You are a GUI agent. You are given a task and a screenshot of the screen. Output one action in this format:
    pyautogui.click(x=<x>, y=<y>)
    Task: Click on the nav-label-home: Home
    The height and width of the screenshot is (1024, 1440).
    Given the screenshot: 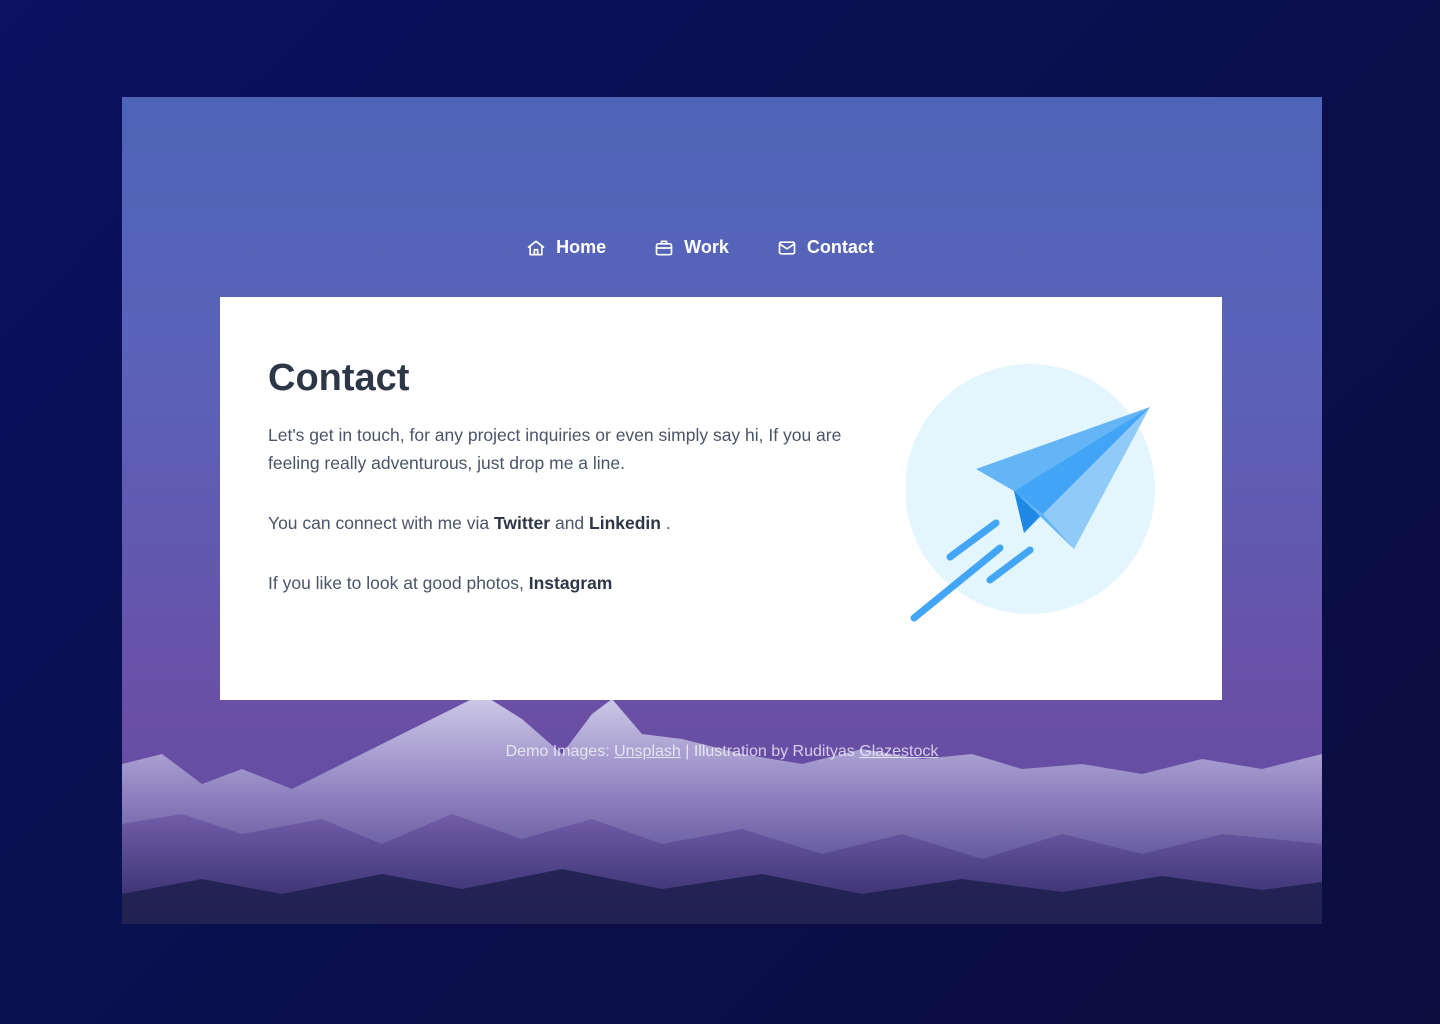 What is the action you would take?
    pyautogui.click(x=581, y=247)
    